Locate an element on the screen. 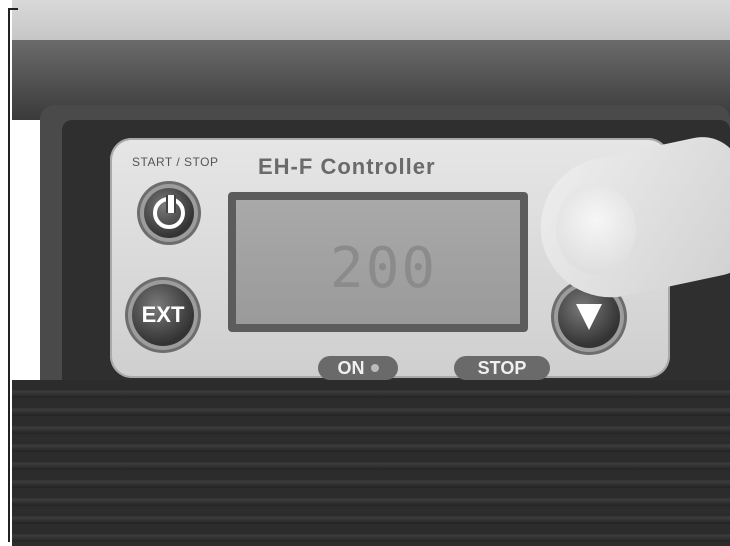  ext-button-label: EXT is located at coordinates (163, 314).